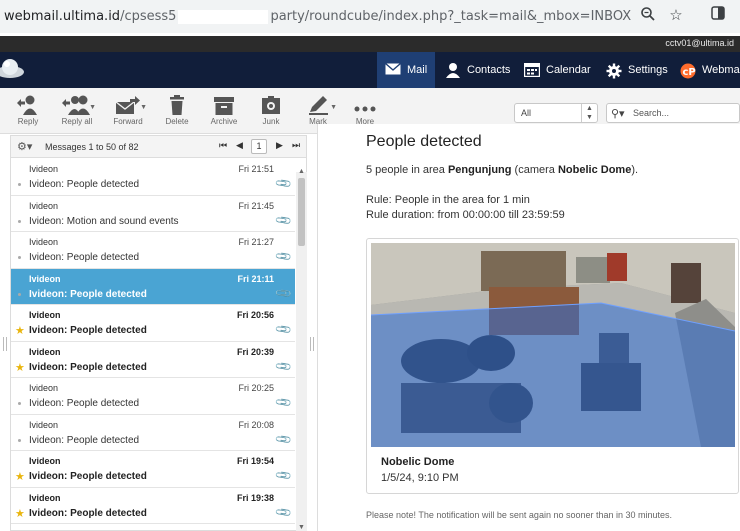  I want to click on reply-all-button: Reply all ▼, so click(77, 110).